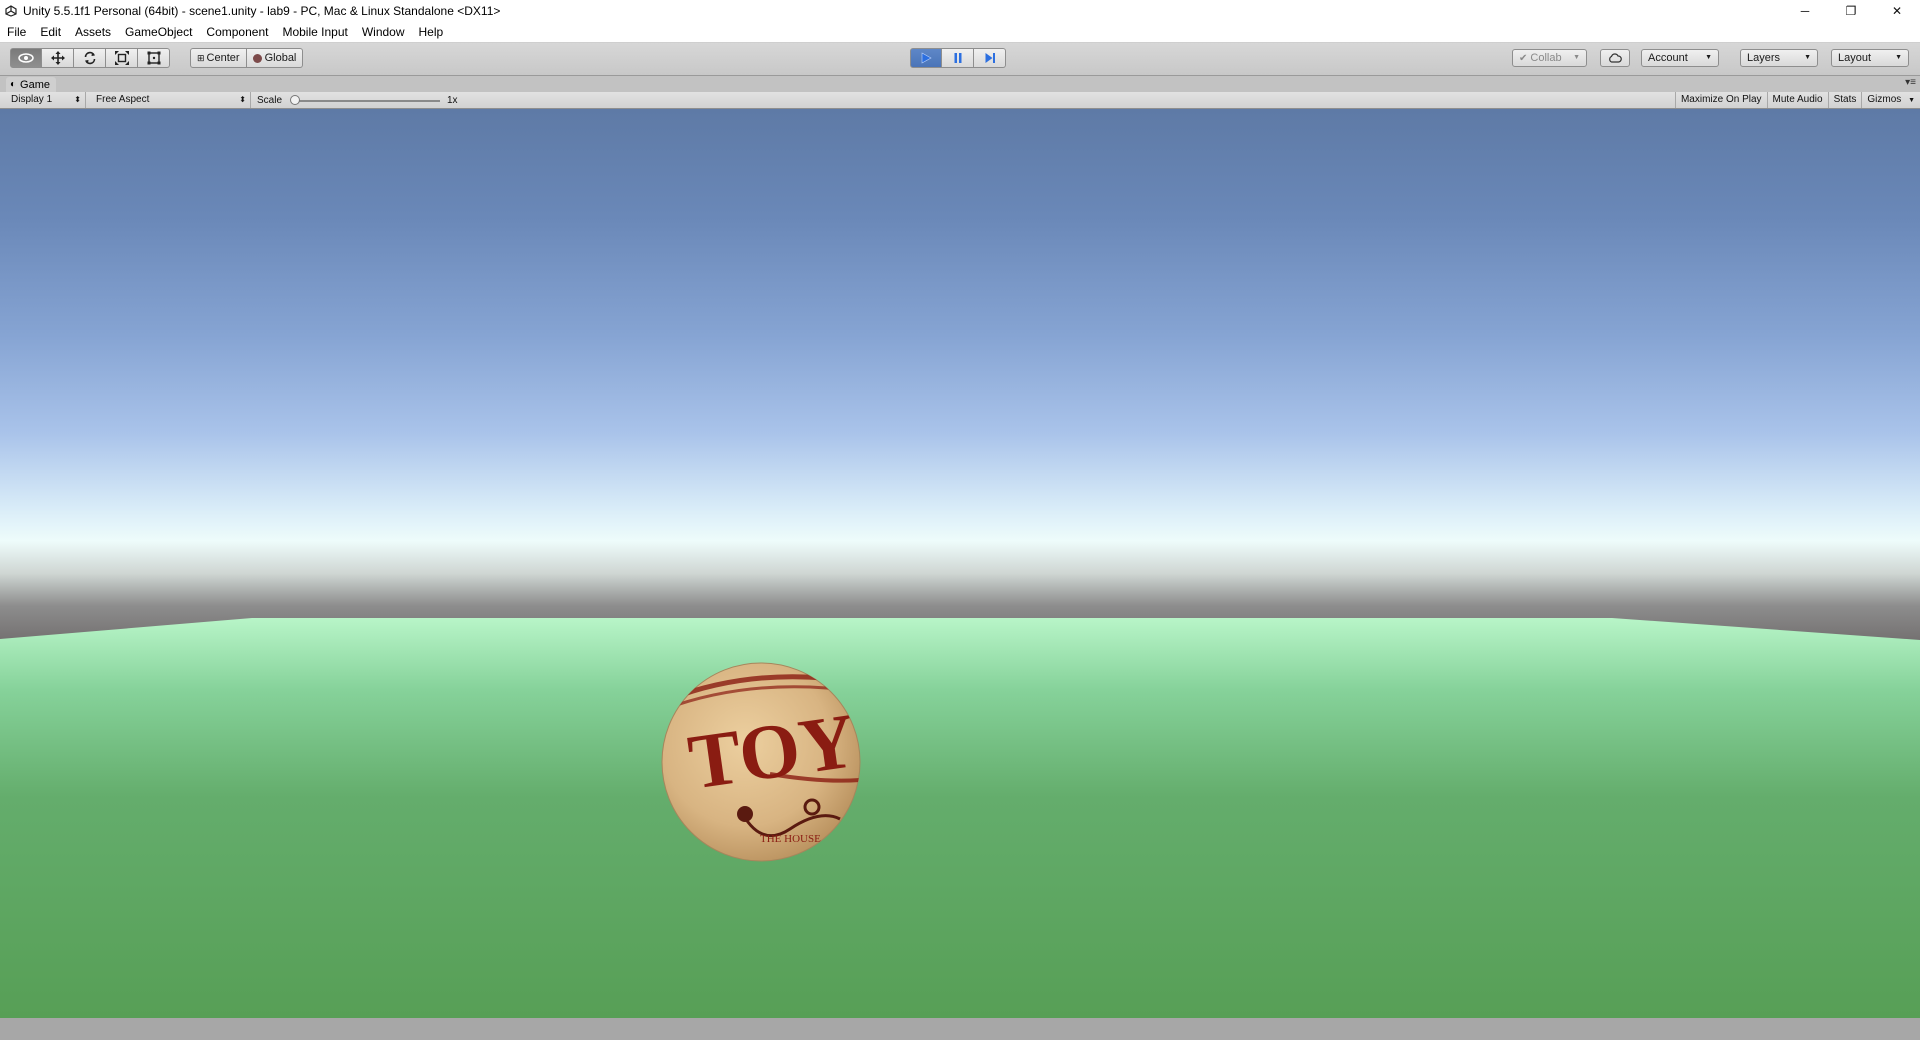 The image size is (1920, 1040). What do you see at coordinates (960, 84) in the screenshot?
I see `game-tab-row: ◐ Game ▾≡` at bounding box center [960, 84].